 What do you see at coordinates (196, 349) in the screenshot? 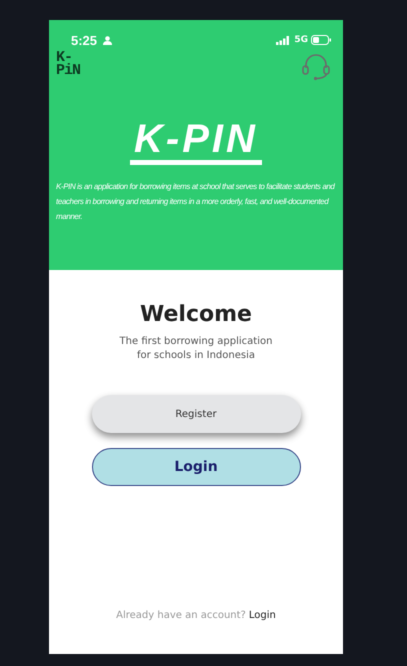
I see `welcome-subtitle: The first borrowing application for schools in Indonesia` at bounding box center [196, 349].